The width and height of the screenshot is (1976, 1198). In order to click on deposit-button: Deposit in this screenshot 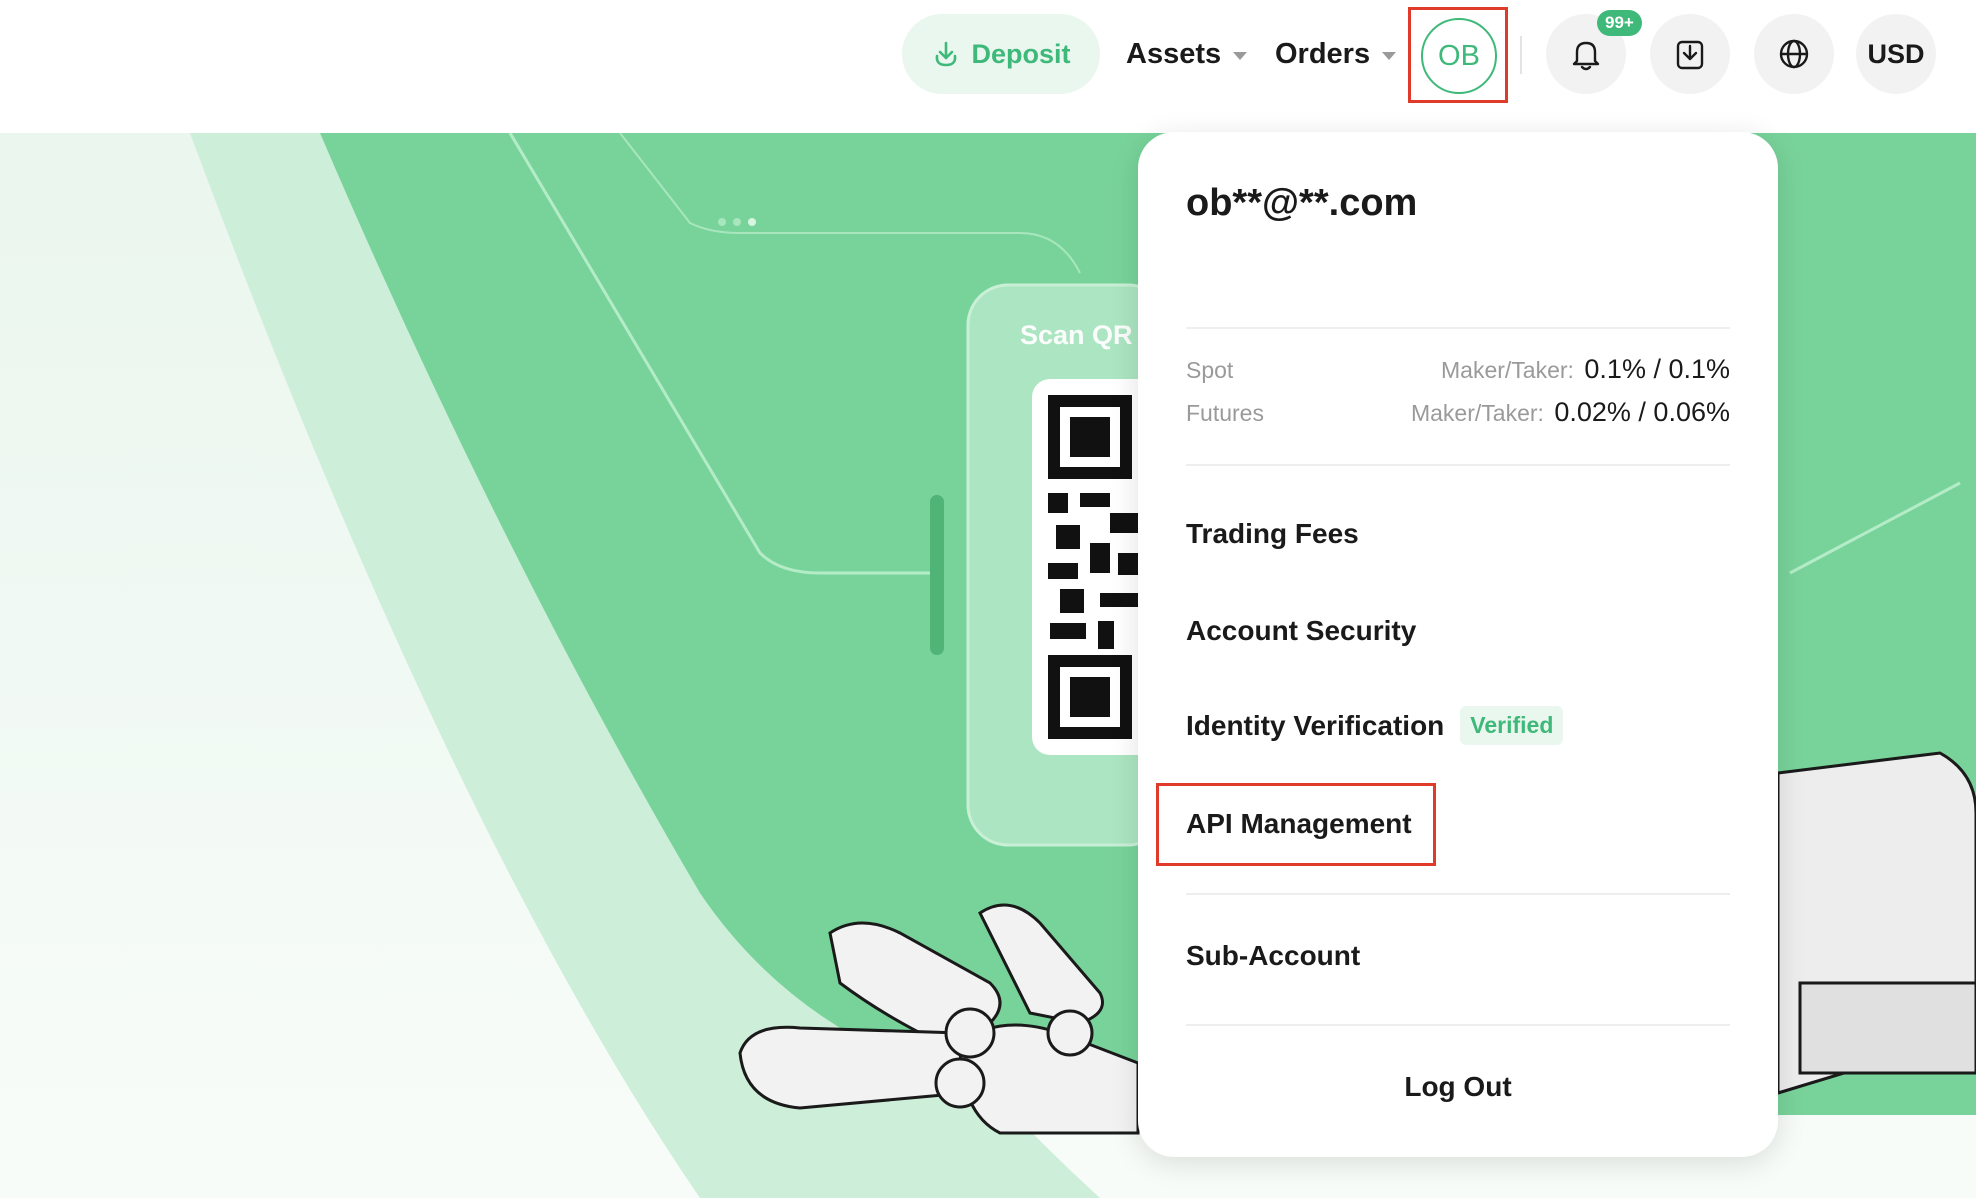, I will do `click(1001, 54)`.